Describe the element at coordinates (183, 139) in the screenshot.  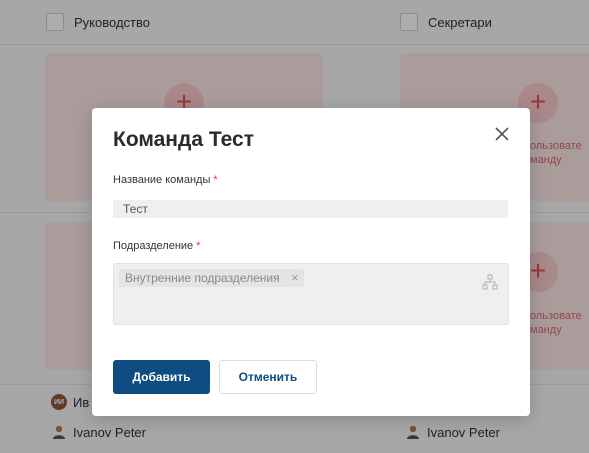
I see `dialog-title: Команда Тест` at that location.